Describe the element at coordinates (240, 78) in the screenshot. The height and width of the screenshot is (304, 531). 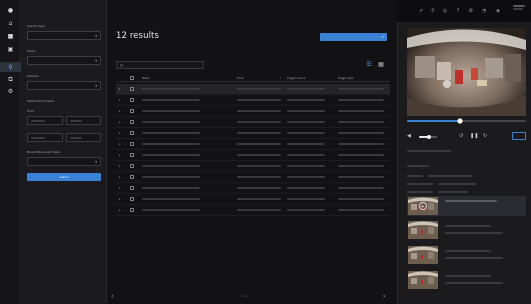
I see `col-time: Time` at that location.